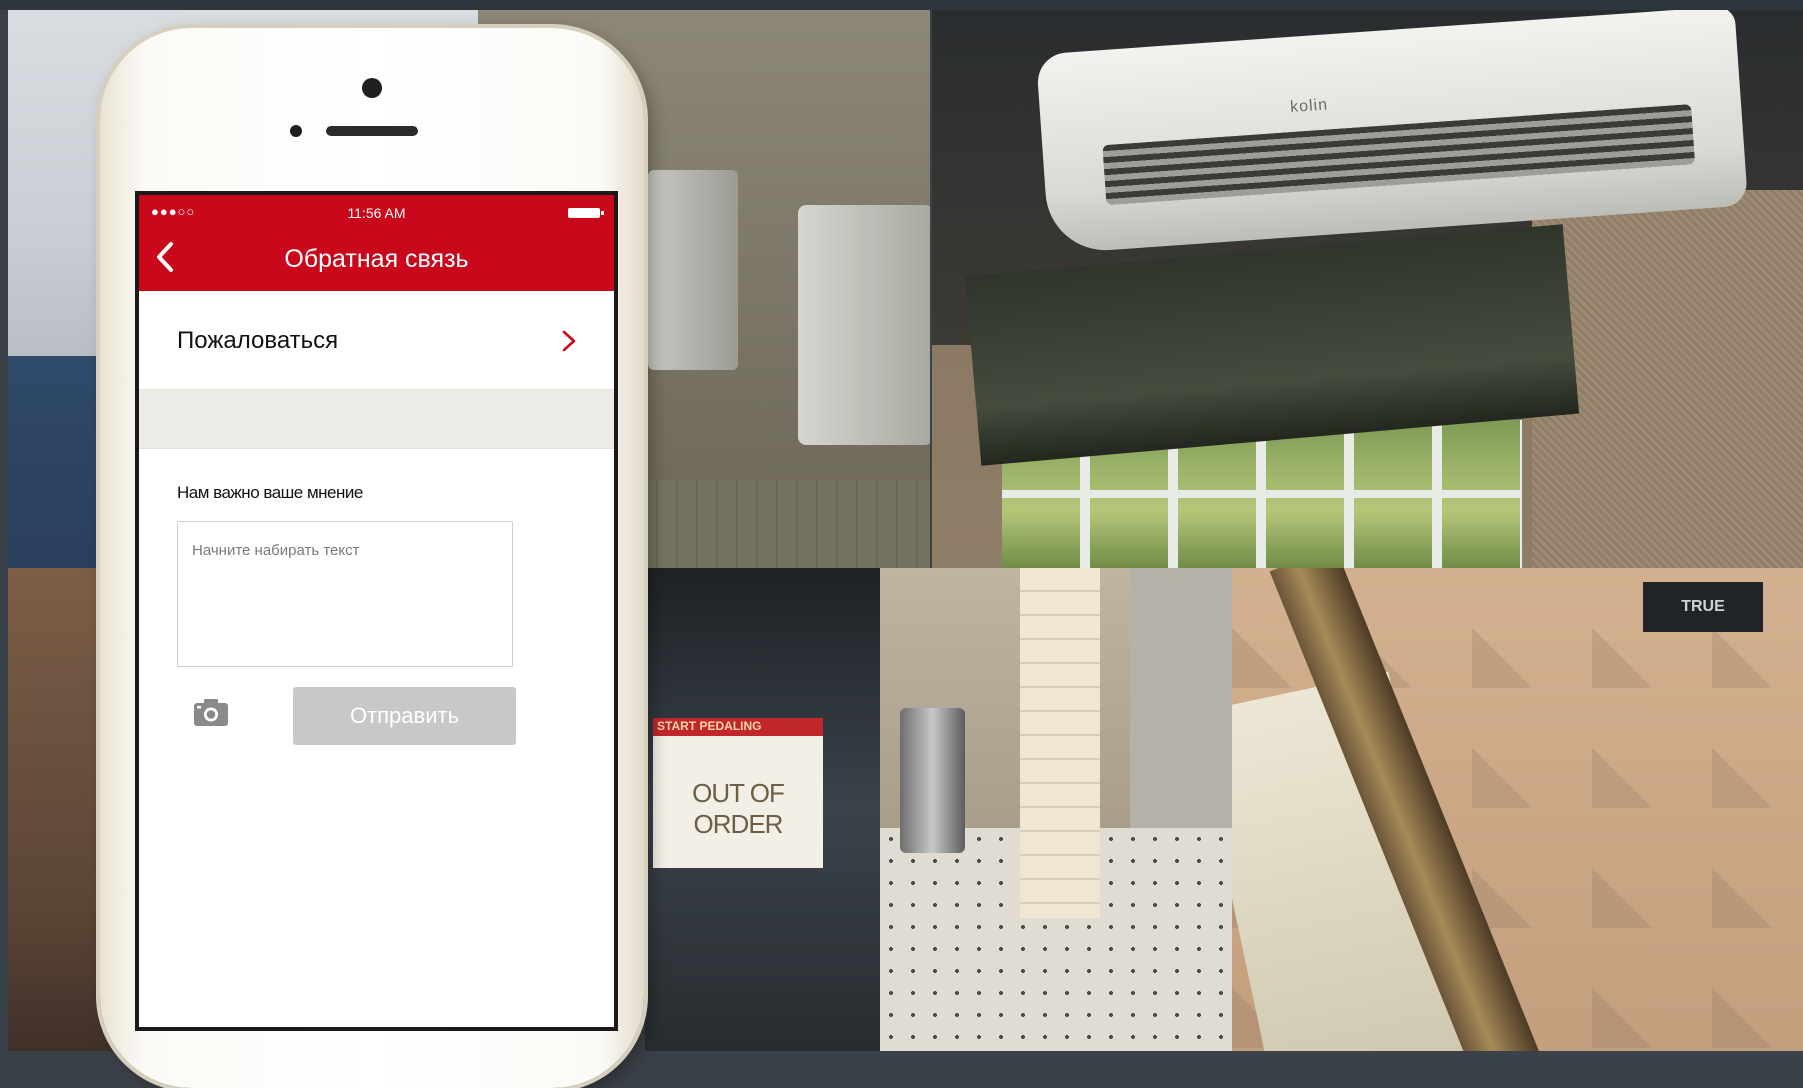 The image size is (1803, 1088). I want to click on feedback-box, so click(345, 594).